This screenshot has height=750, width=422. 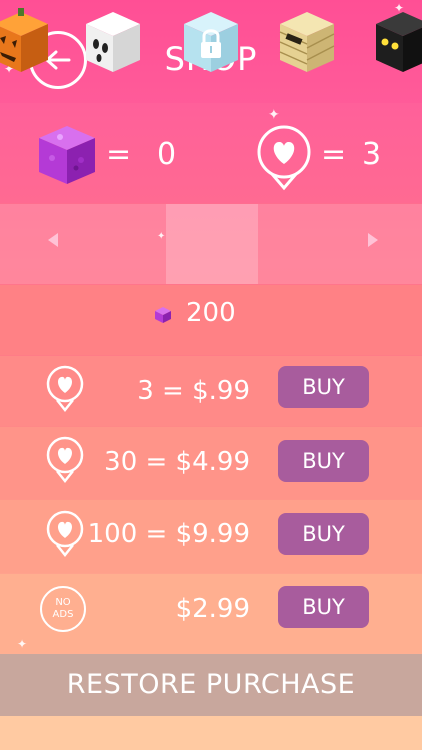 I want to click on restore-purchase-button: RESTORE PURCHASE, so click(x=211, y=685).